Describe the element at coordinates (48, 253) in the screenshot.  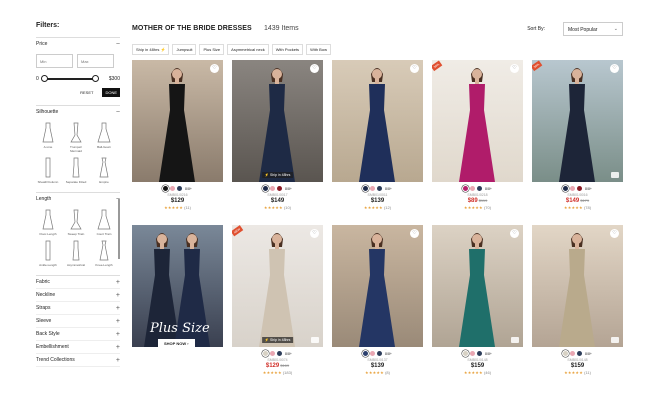
I see `length-option: Ankle-Length` at that location.